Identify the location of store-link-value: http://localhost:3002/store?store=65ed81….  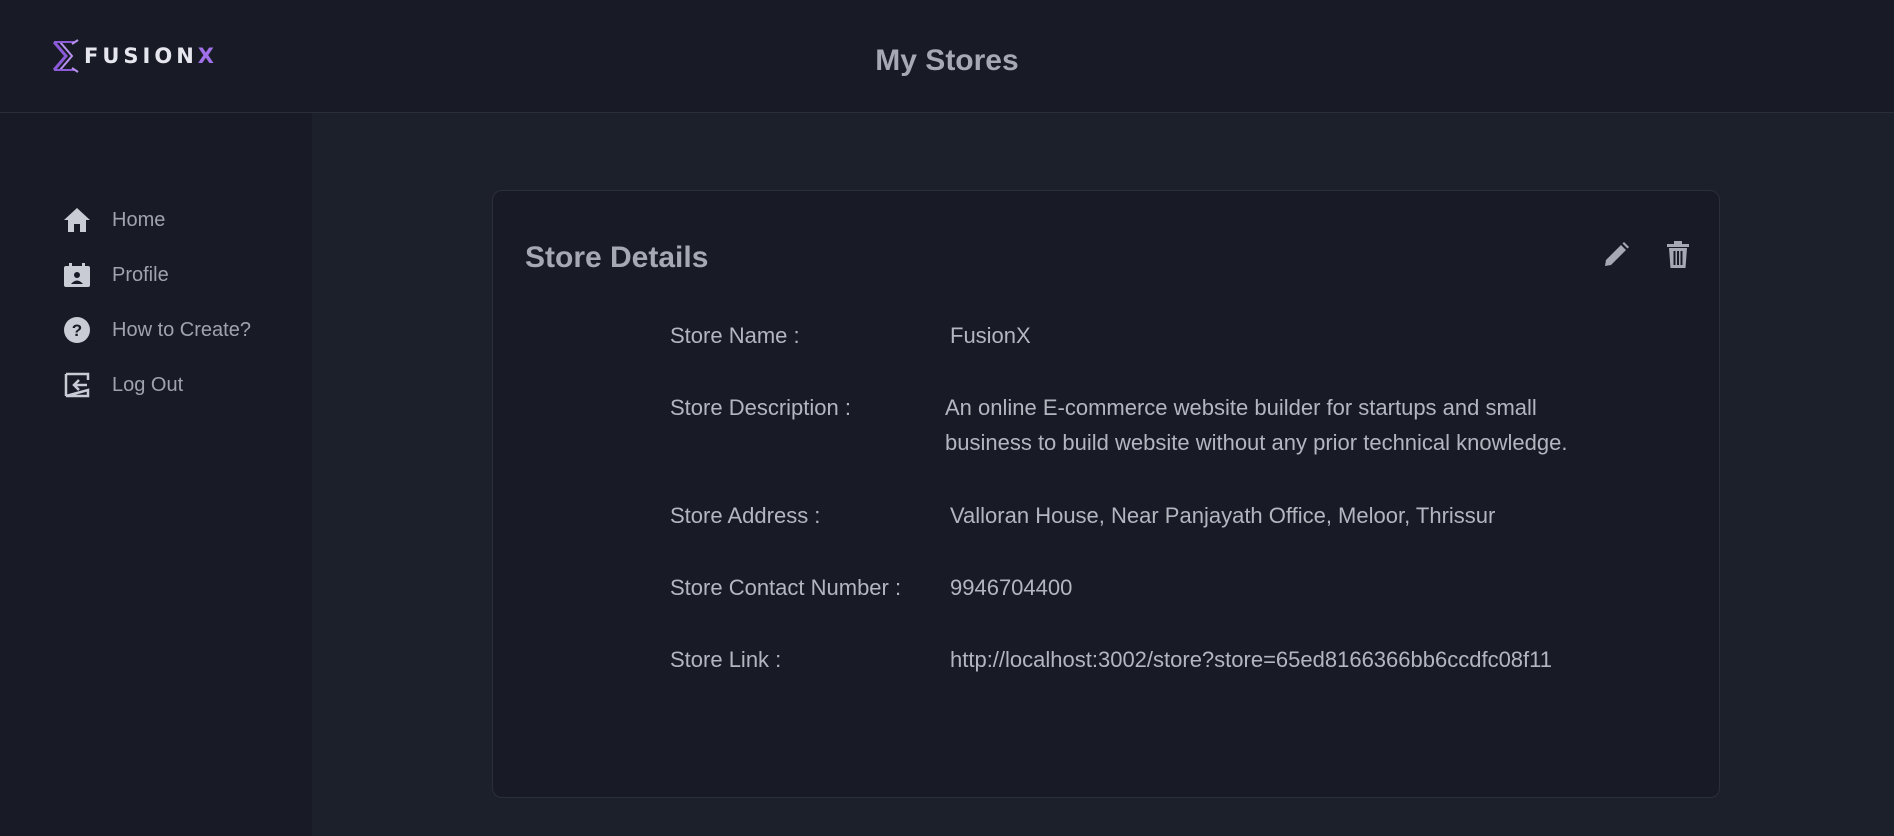
(1310, 659).